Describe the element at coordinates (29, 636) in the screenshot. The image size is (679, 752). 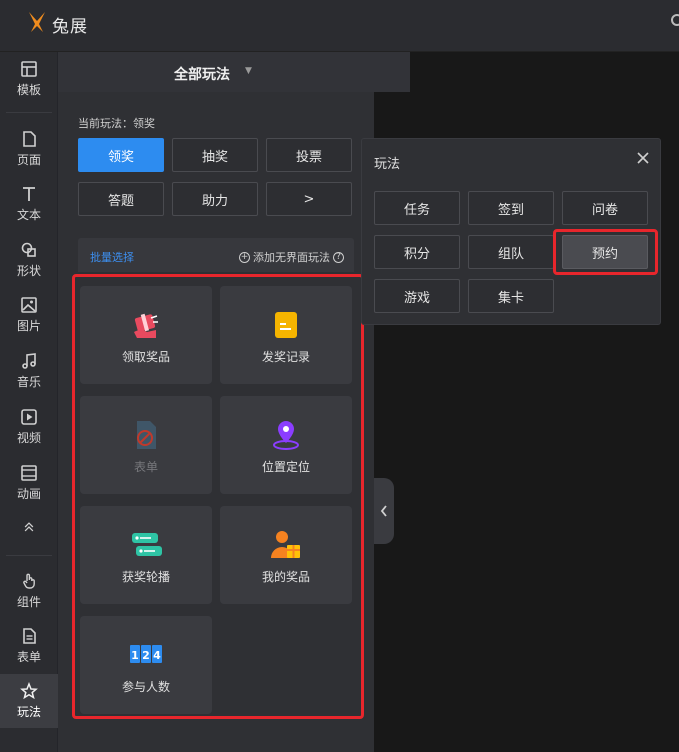
I see `form-icon` at that location.